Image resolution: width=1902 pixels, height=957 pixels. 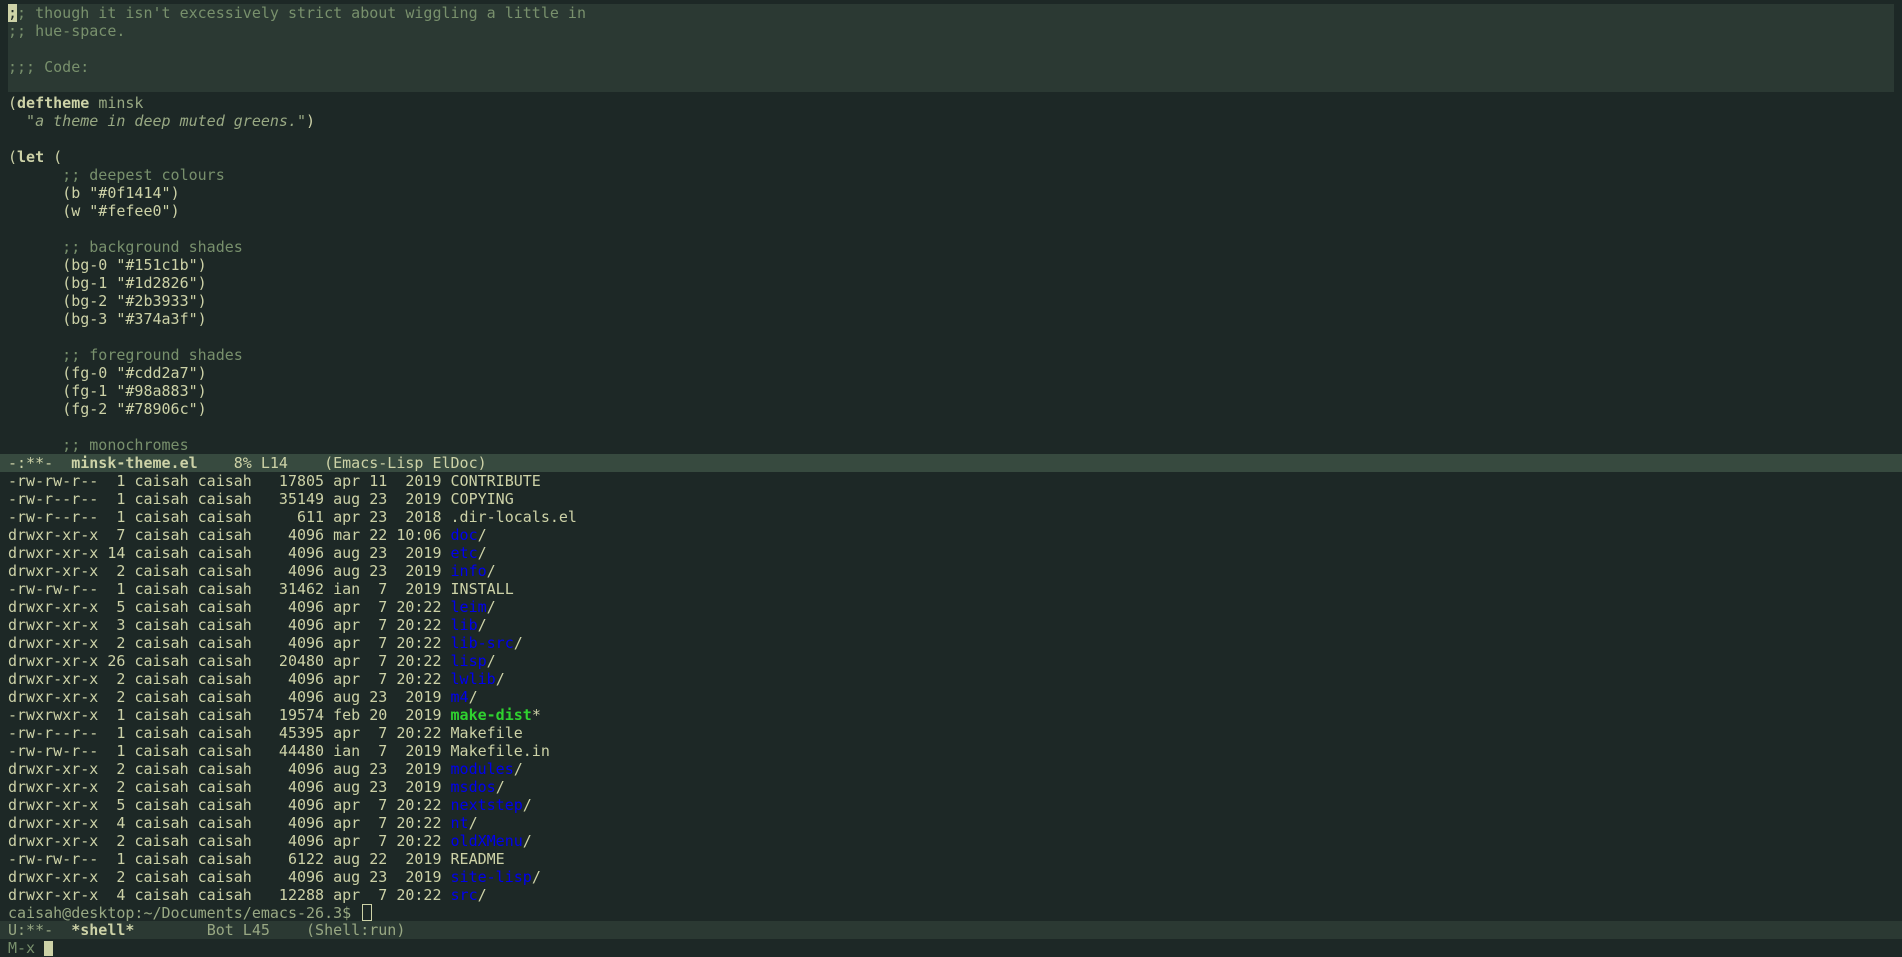 I want to click on code-line: (bg-2 "#2b3933"), so click(x=951, y=301).